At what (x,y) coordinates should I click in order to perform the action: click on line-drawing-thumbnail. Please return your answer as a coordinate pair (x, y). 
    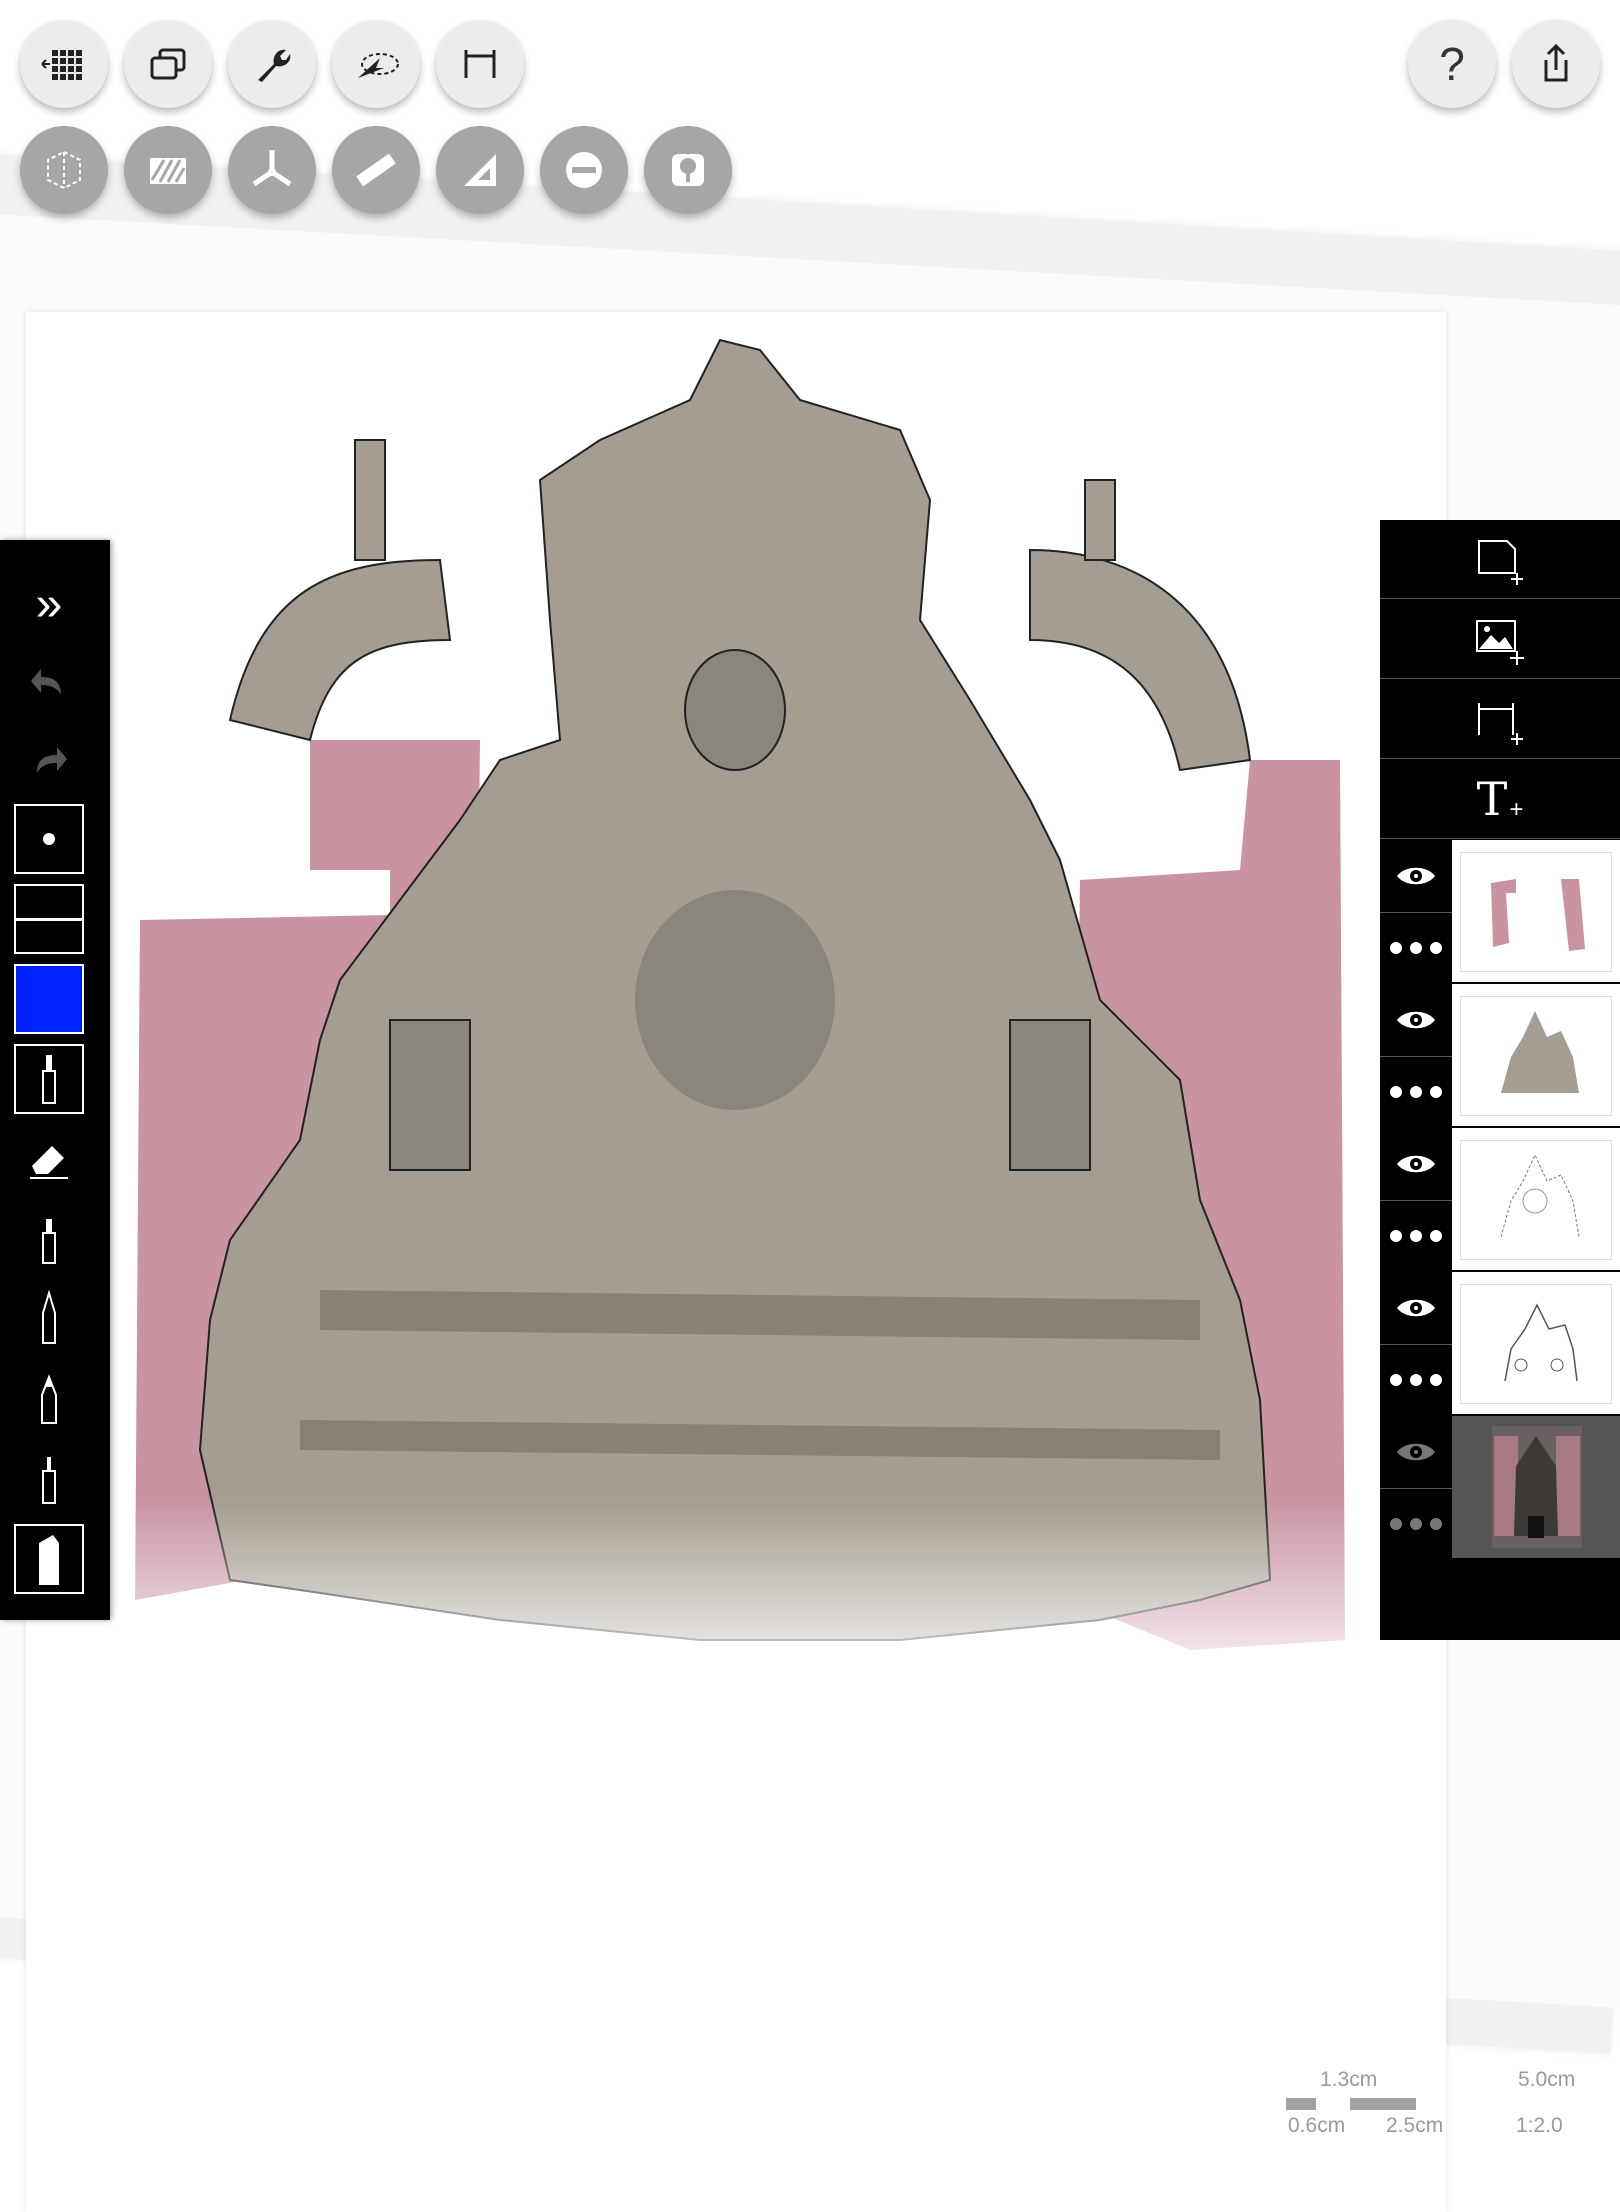
    Looking at the image, I should click on (1540, 1195).